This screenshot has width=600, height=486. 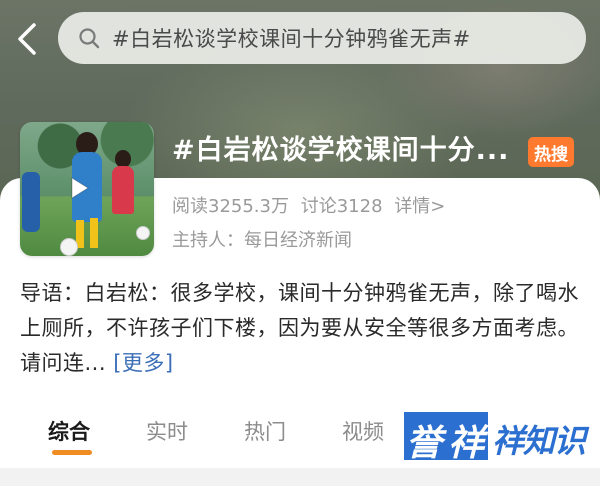 I want to click on watermark-text: 祥知识, so click(x=539, y=441).